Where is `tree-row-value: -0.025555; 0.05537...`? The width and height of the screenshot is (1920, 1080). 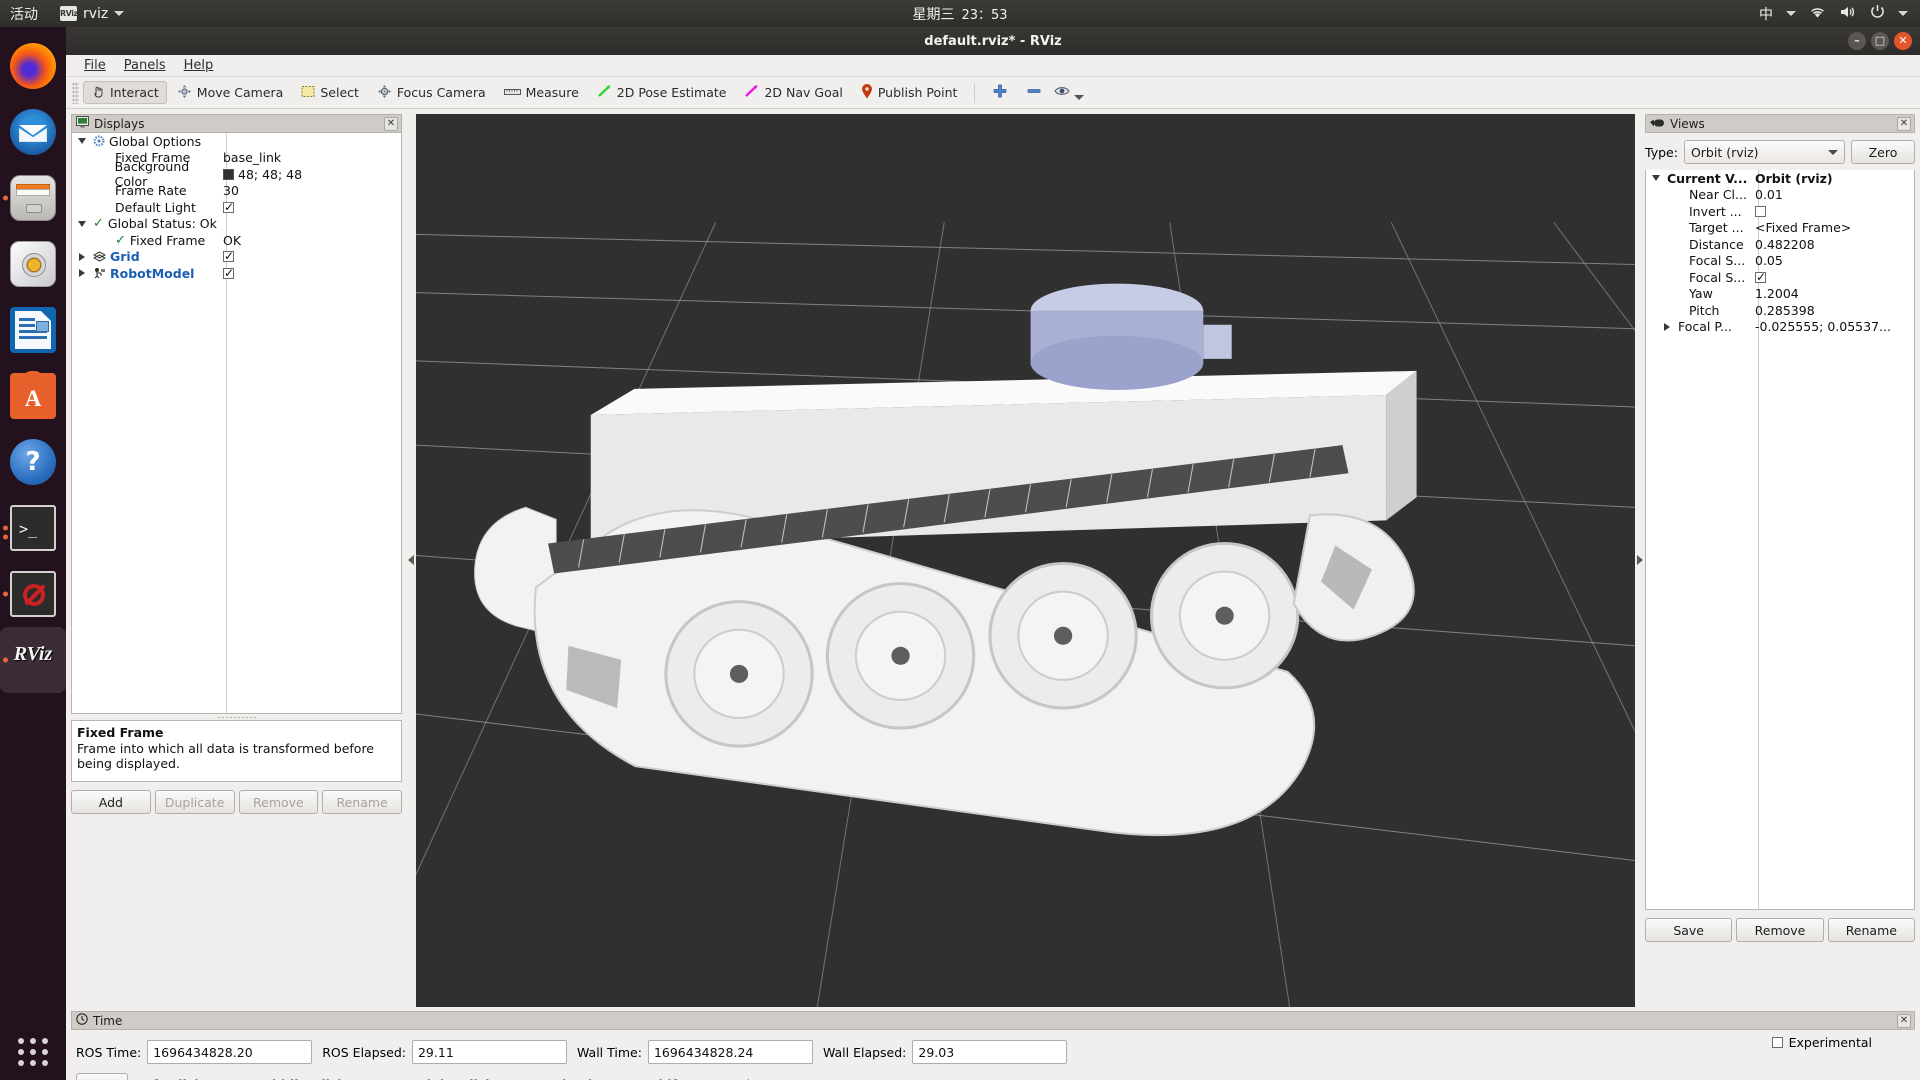
tree-row-value: -0.025555; 0.05537... is located at coordinates (1823, 326).